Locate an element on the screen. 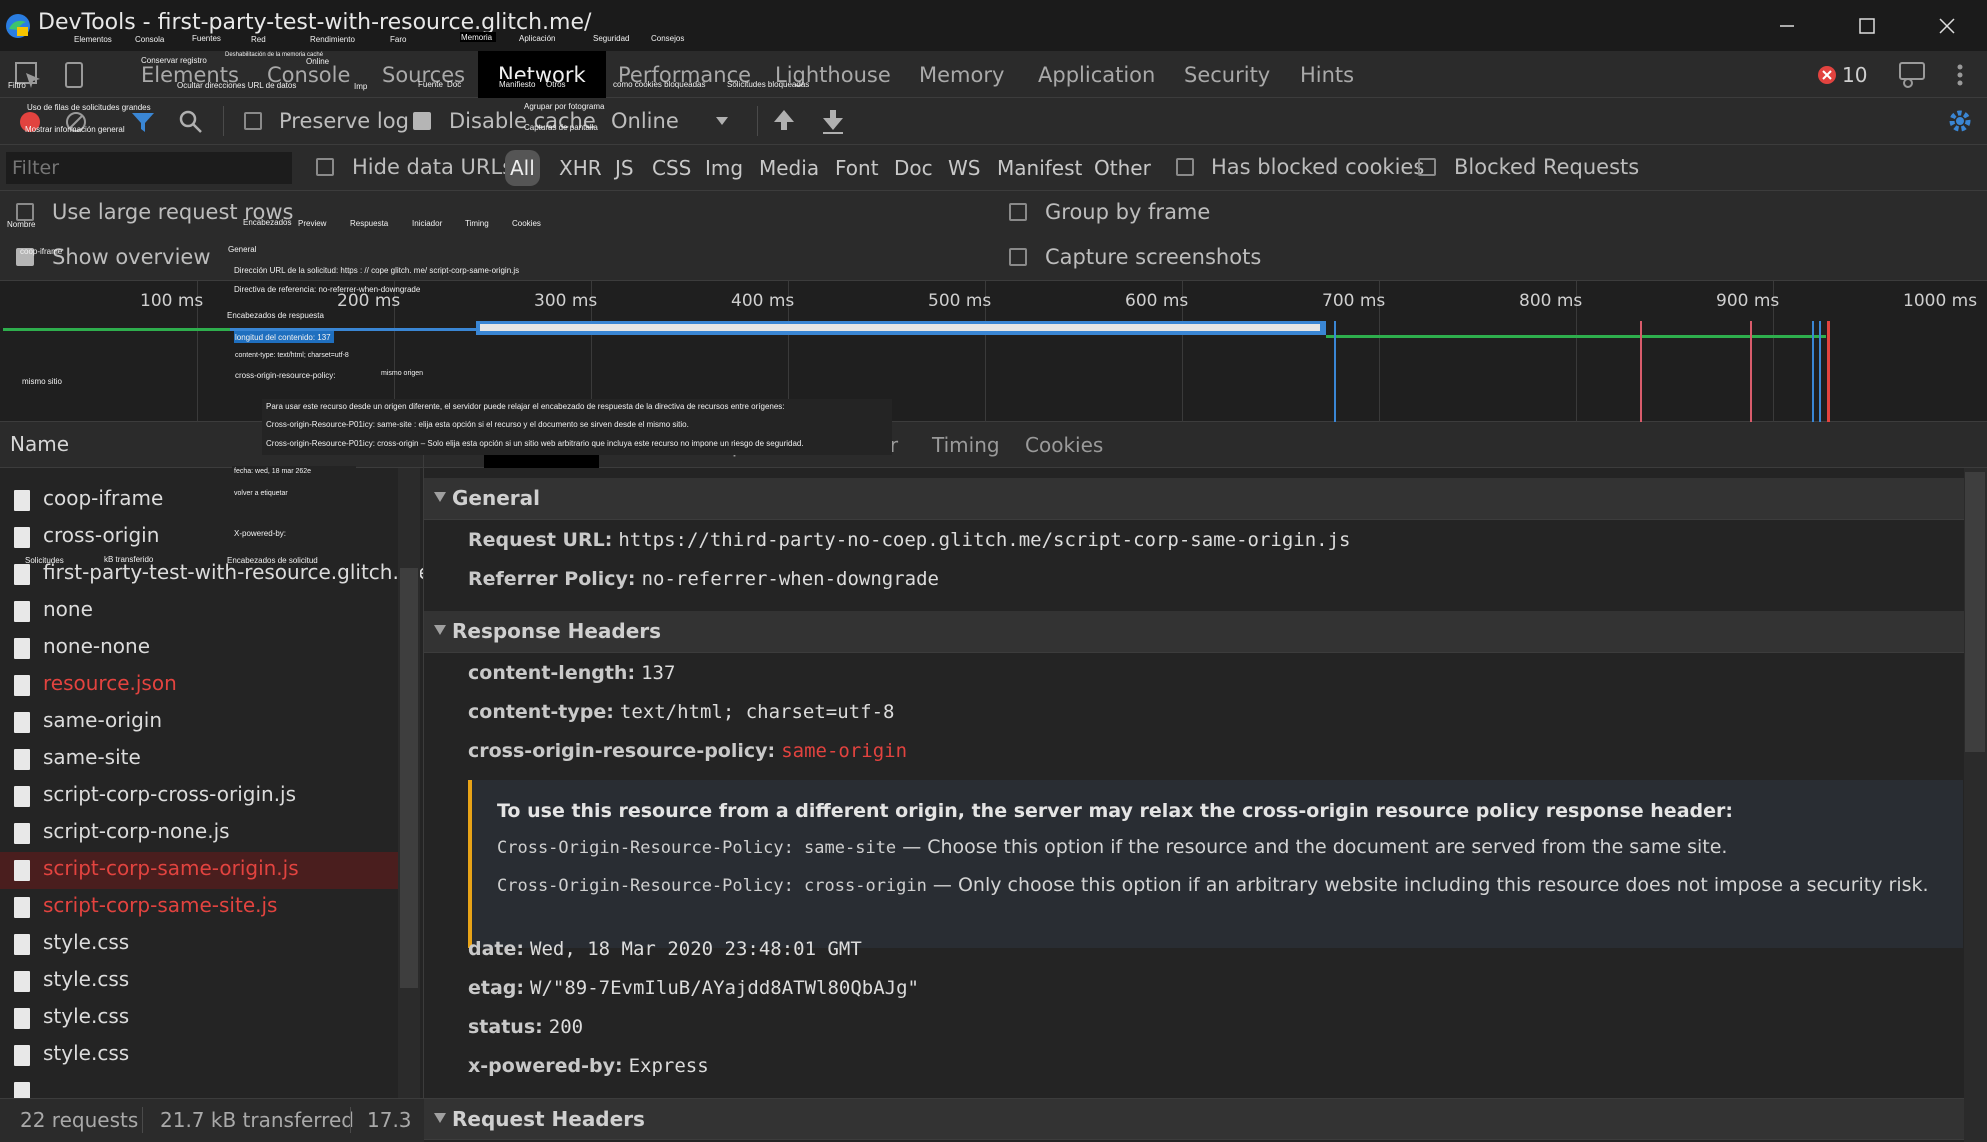 Image resolution: width=1987 pixels, height=1142 pixels. filter-type-all: All is located at coordinates (522, 168).